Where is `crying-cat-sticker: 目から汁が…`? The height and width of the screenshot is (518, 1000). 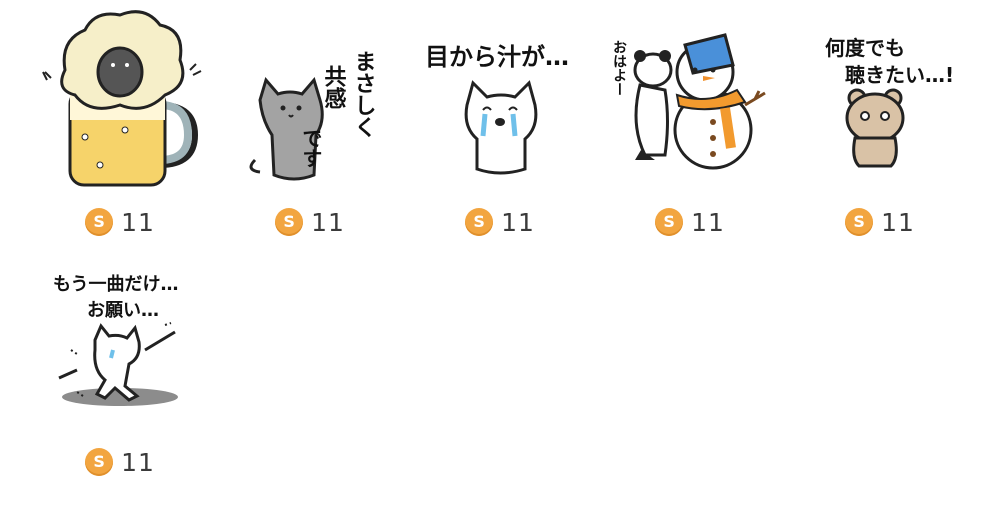
crying-cat-sticker: 目から汁が… is located at coordinates (500, 105).